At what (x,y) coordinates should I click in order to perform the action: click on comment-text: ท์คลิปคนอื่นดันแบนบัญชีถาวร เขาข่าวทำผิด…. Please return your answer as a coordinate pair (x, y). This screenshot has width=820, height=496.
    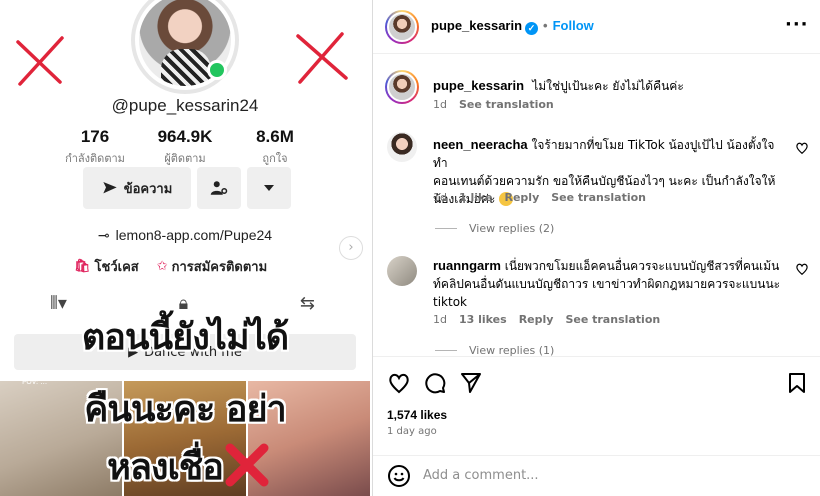
    Looking at the image, I should click on (607, 284).